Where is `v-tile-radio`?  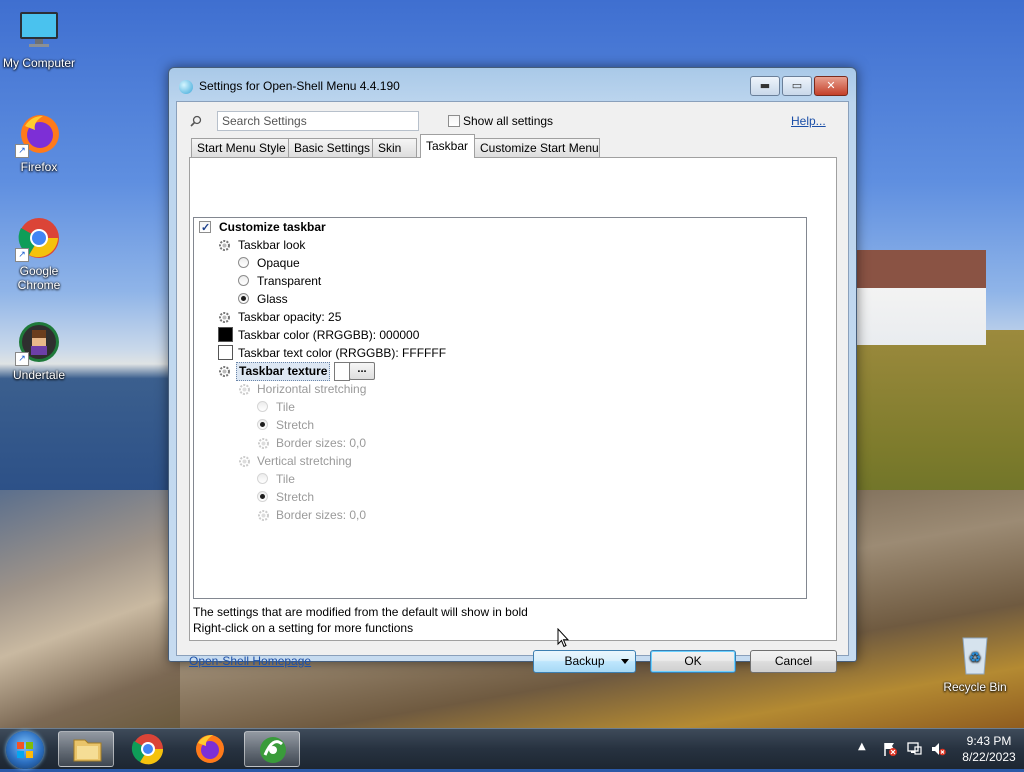 v-tile-radio is located at coordinates (262, 478).